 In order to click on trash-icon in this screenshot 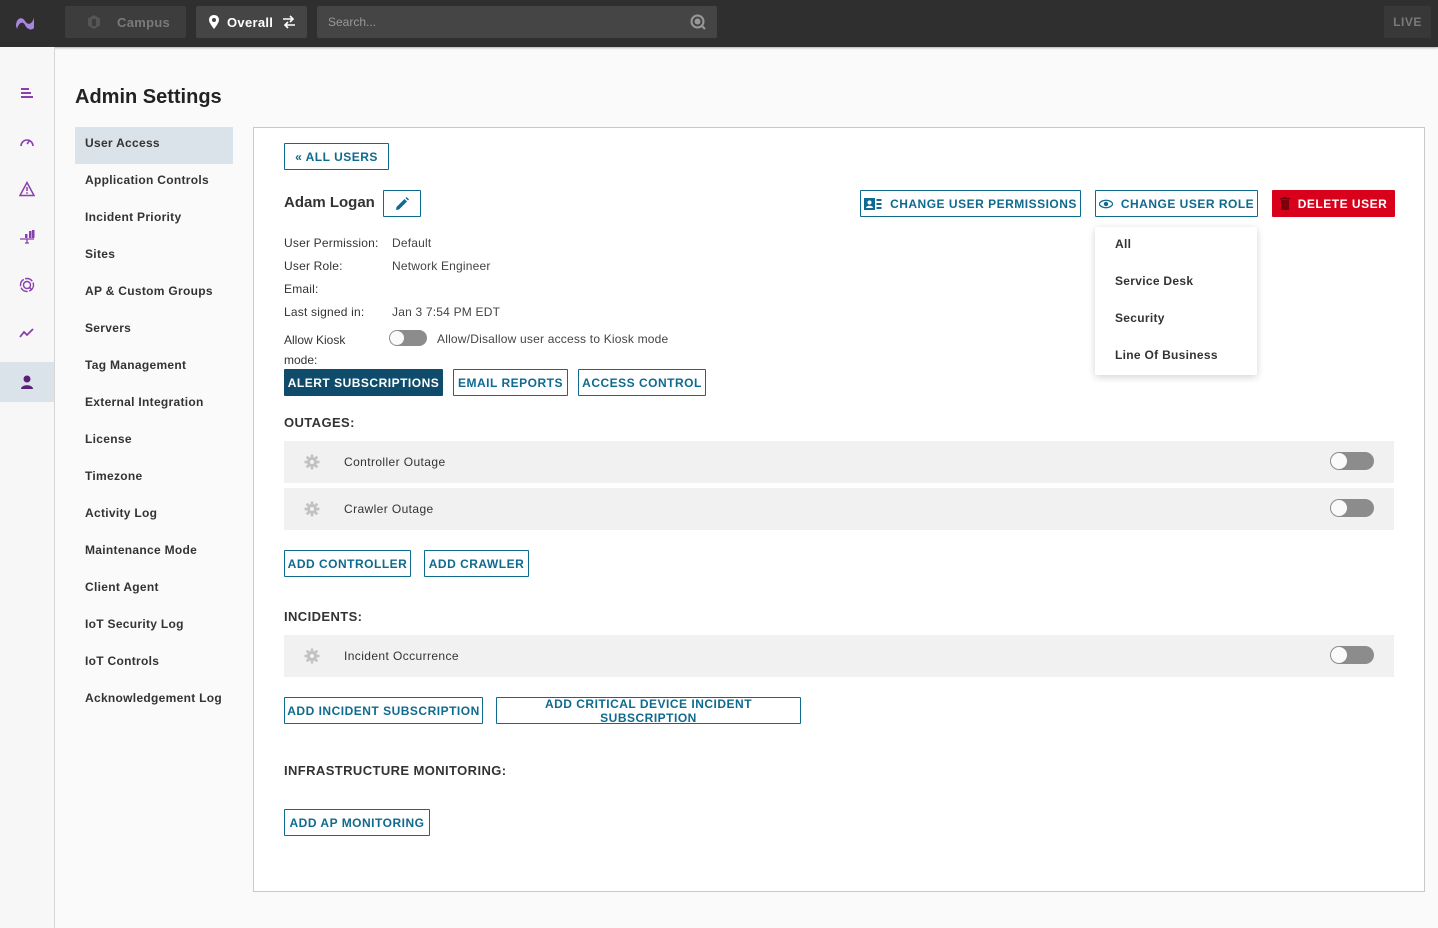, I will do `click(1284, 203)`.